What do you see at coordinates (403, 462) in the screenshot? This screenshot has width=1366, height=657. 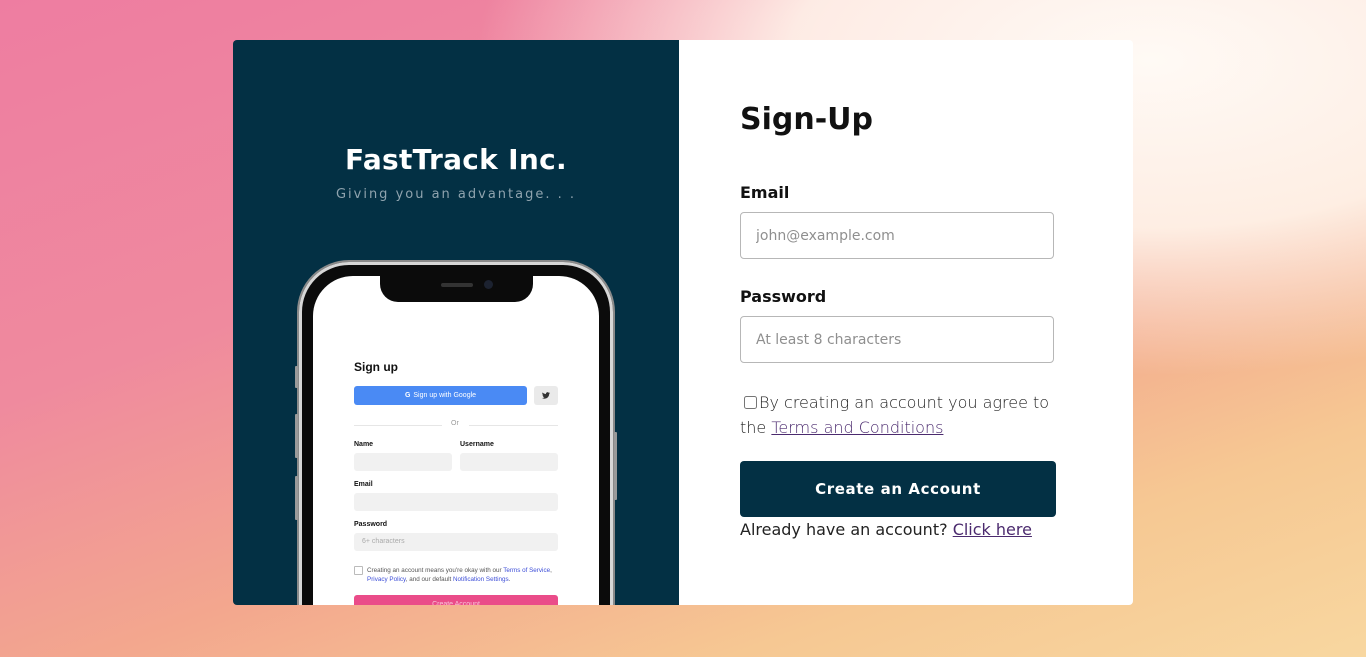 I see `mockup-name-field` at bounding box center [403, 462].